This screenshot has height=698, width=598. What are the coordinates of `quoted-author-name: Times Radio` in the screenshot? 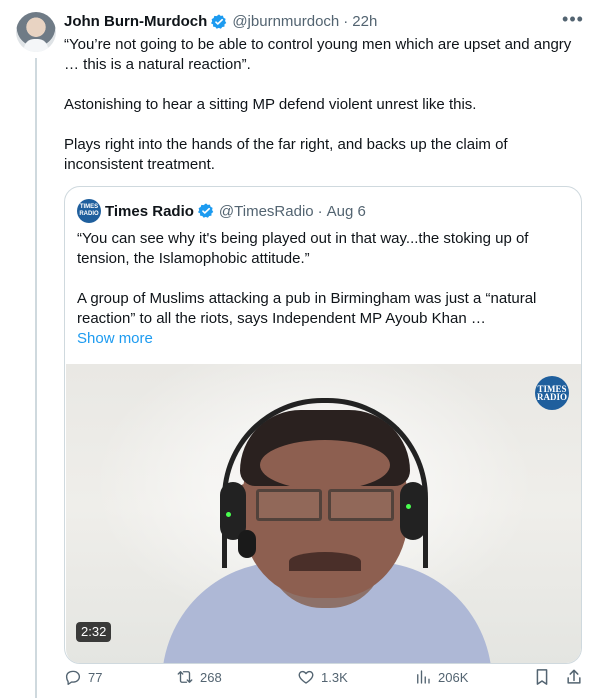 It's located at (149, 211).